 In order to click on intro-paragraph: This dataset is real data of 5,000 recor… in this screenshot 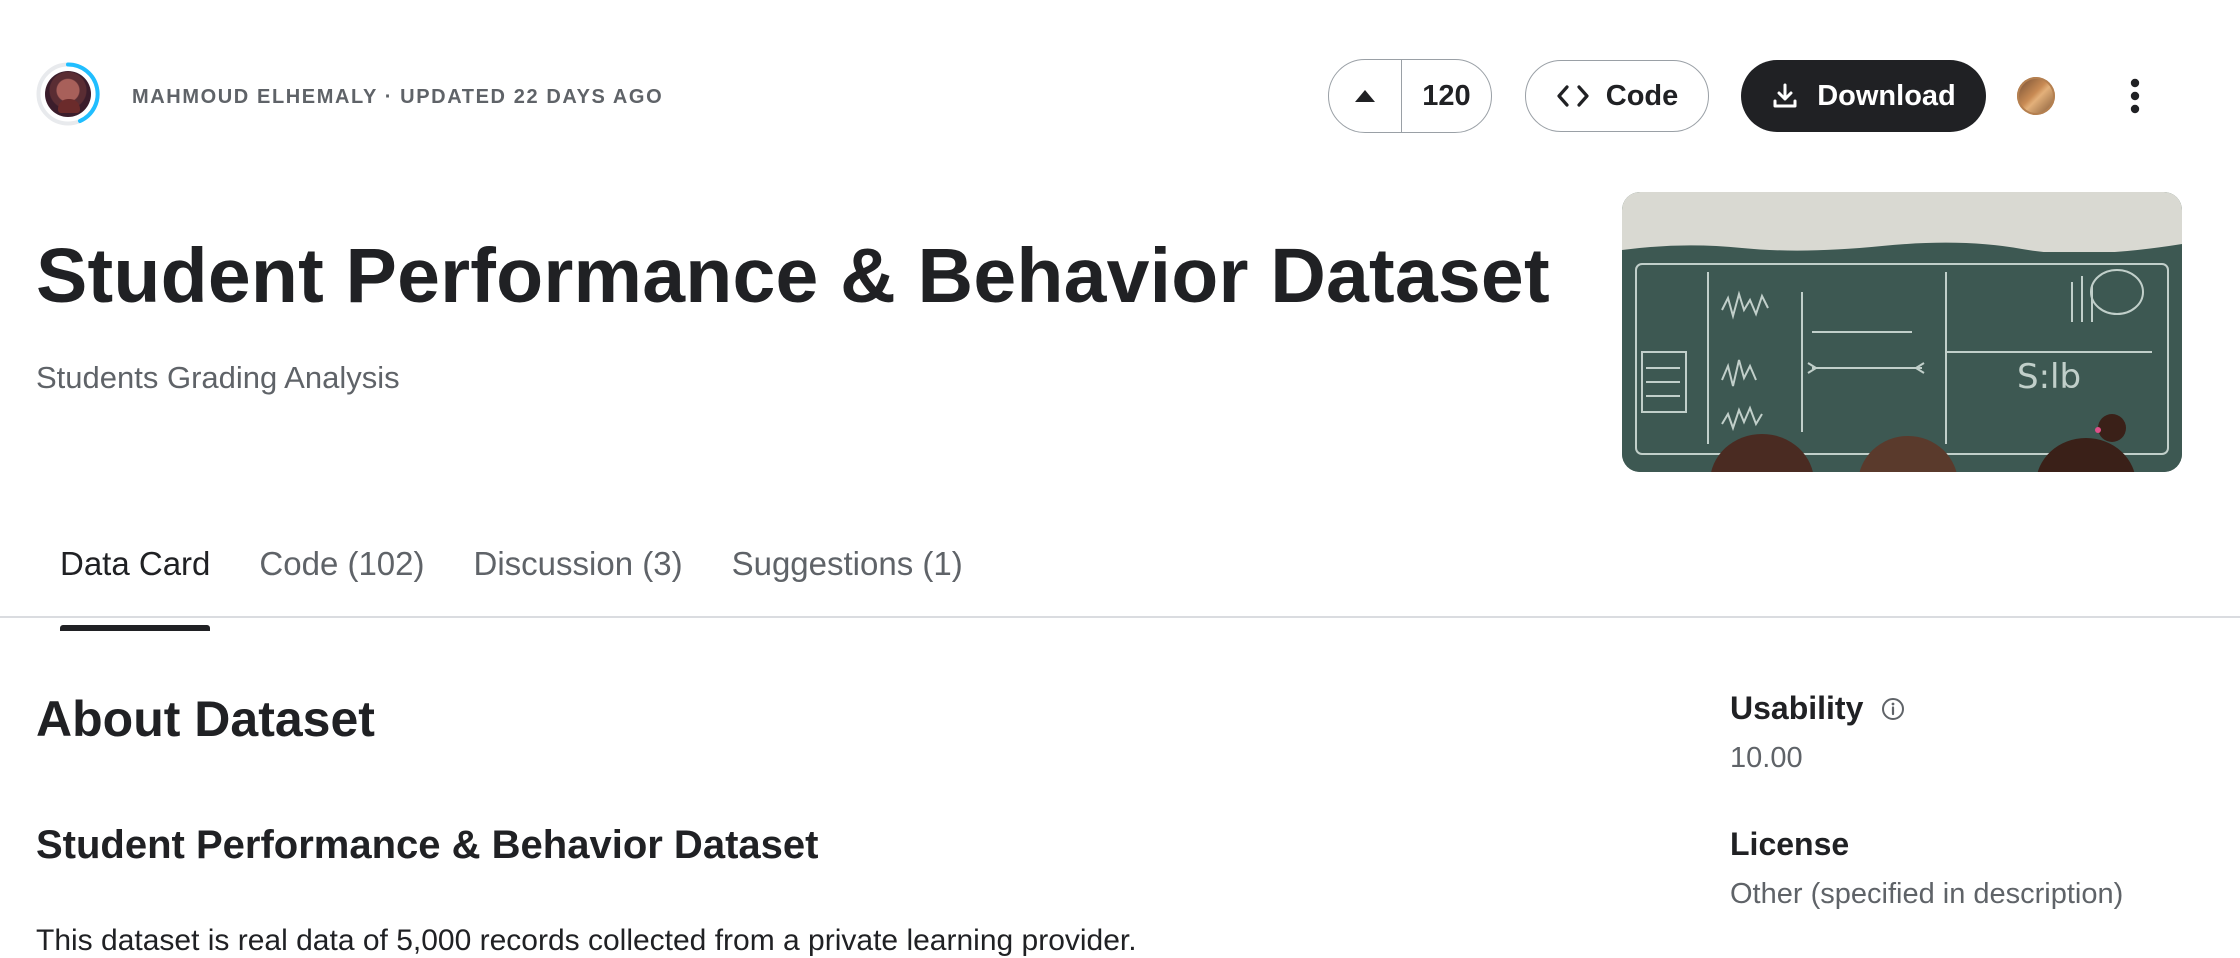, I will do `click(586, 940)`.